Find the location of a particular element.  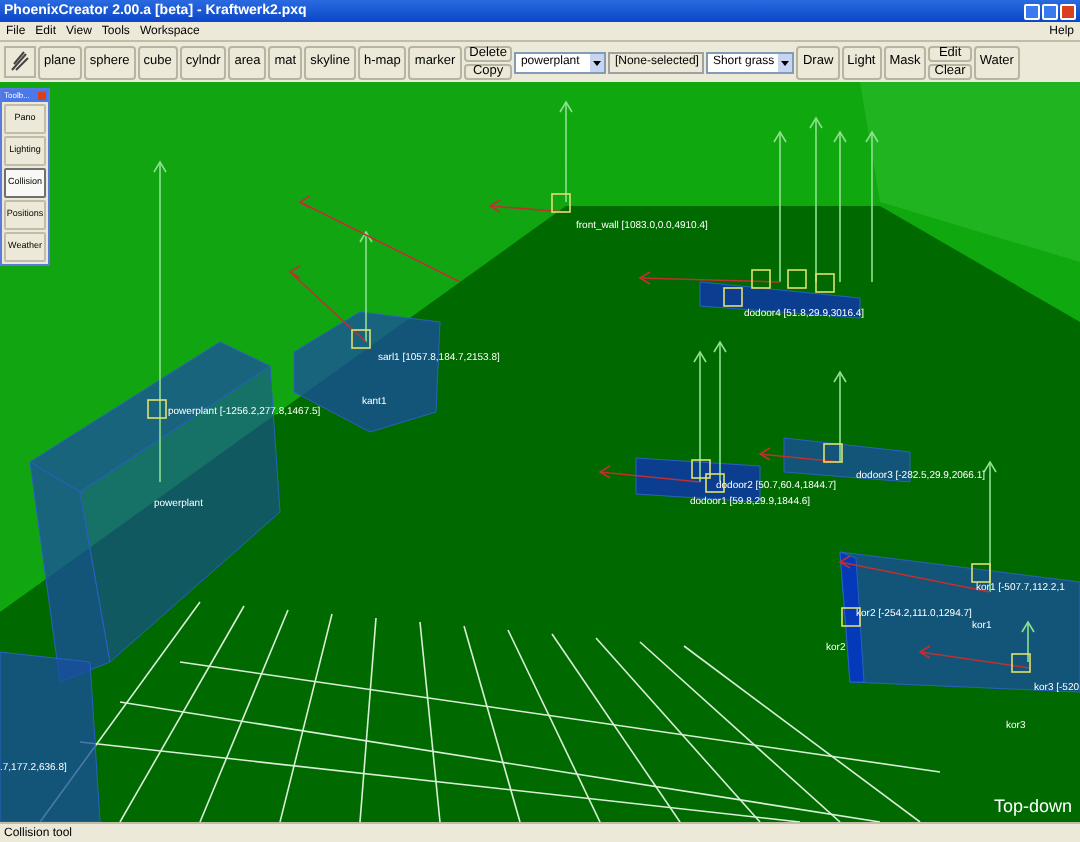

maximize-icon is located at coordinates (1050, 11).